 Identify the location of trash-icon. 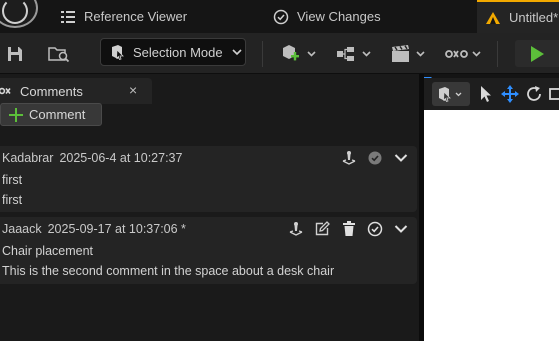
(349, 228).